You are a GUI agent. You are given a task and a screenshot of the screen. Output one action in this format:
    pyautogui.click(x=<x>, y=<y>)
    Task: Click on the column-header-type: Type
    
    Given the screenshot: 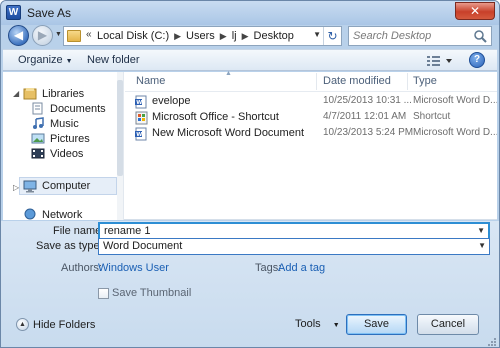 What is the action you would take?
    pyautogui.click(x=425, y=81)
    